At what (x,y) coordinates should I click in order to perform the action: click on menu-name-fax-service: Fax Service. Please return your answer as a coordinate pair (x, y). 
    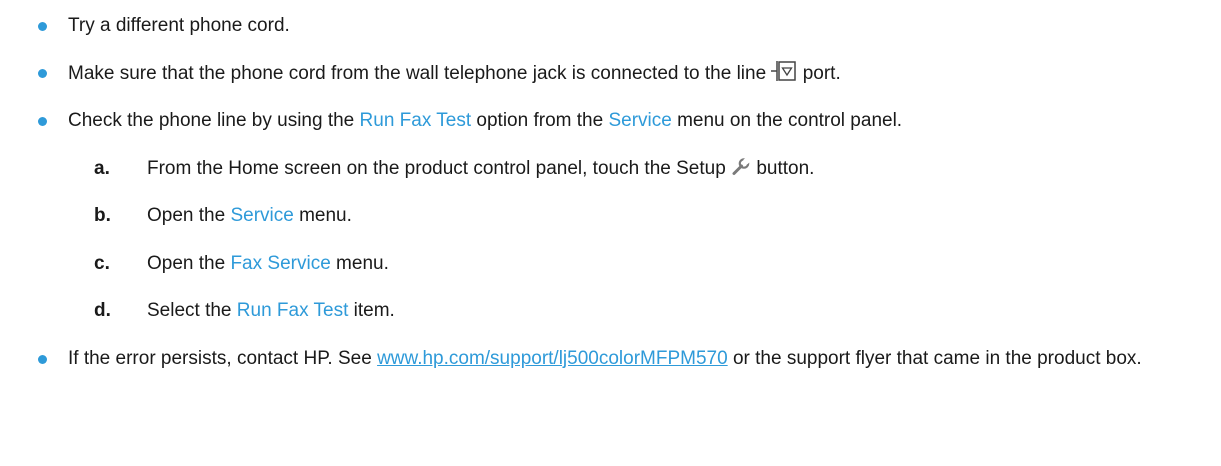
    Looking at the image, I should click on (280, 263).